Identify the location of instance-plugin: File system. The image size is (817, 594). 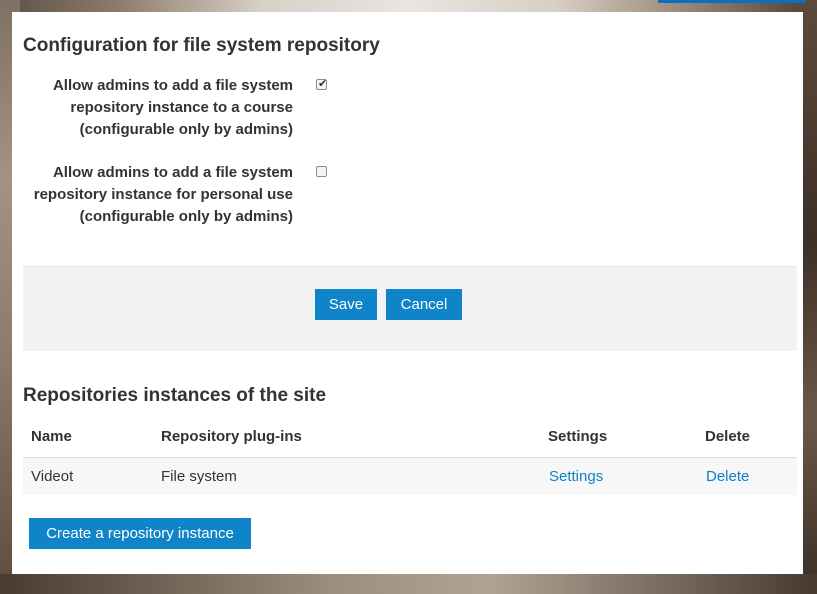
(199, 476).